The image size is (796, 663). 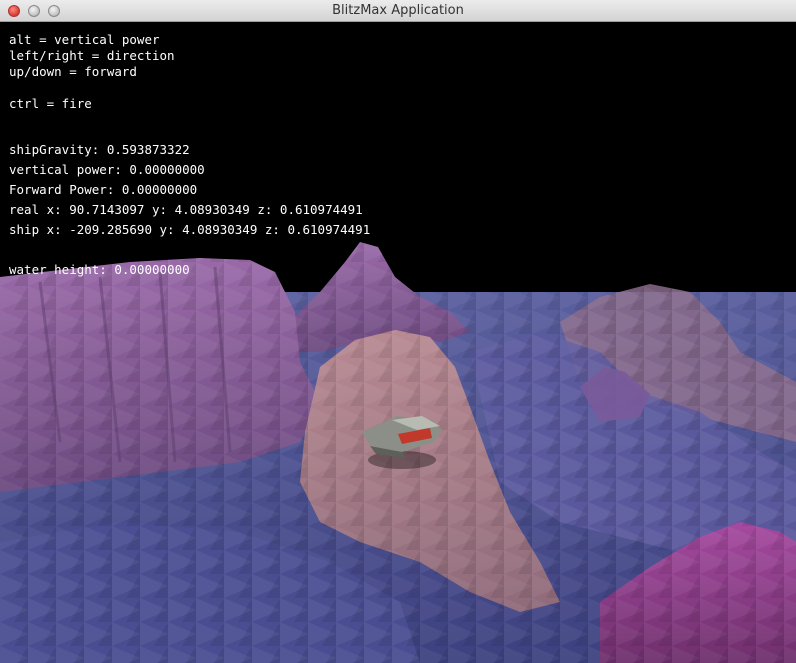 I want to click on hud-control-forward: up/down = forward, so click(x=73, y=71).